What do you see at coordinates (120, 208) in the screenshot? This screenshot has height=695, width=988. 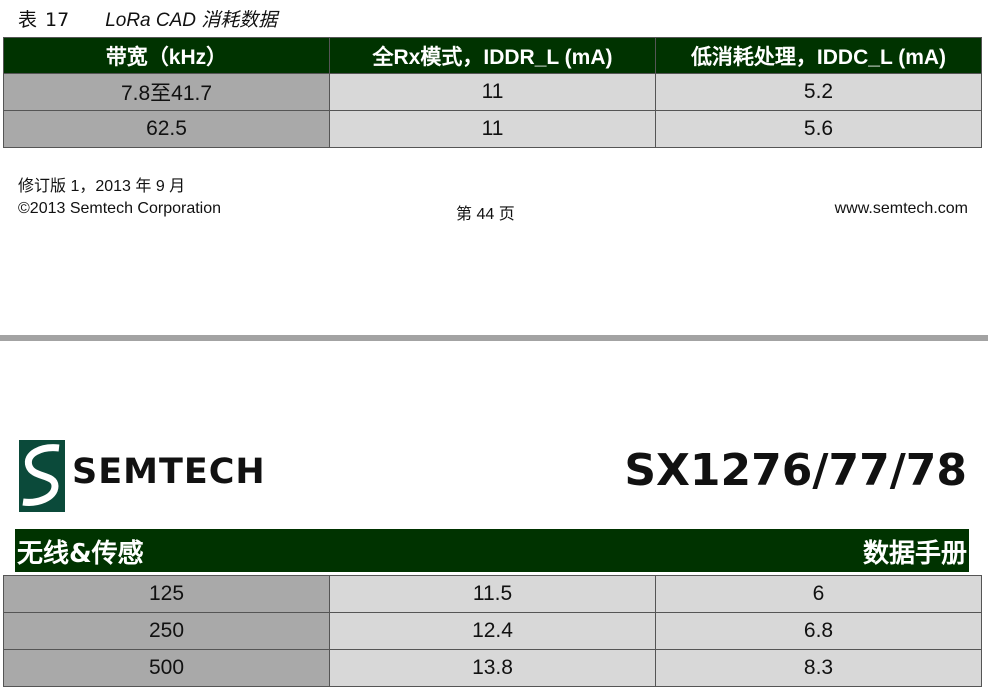 I see `footer-copyright: ©2013 Semtech Corporation` at bounding box center [120, 208].